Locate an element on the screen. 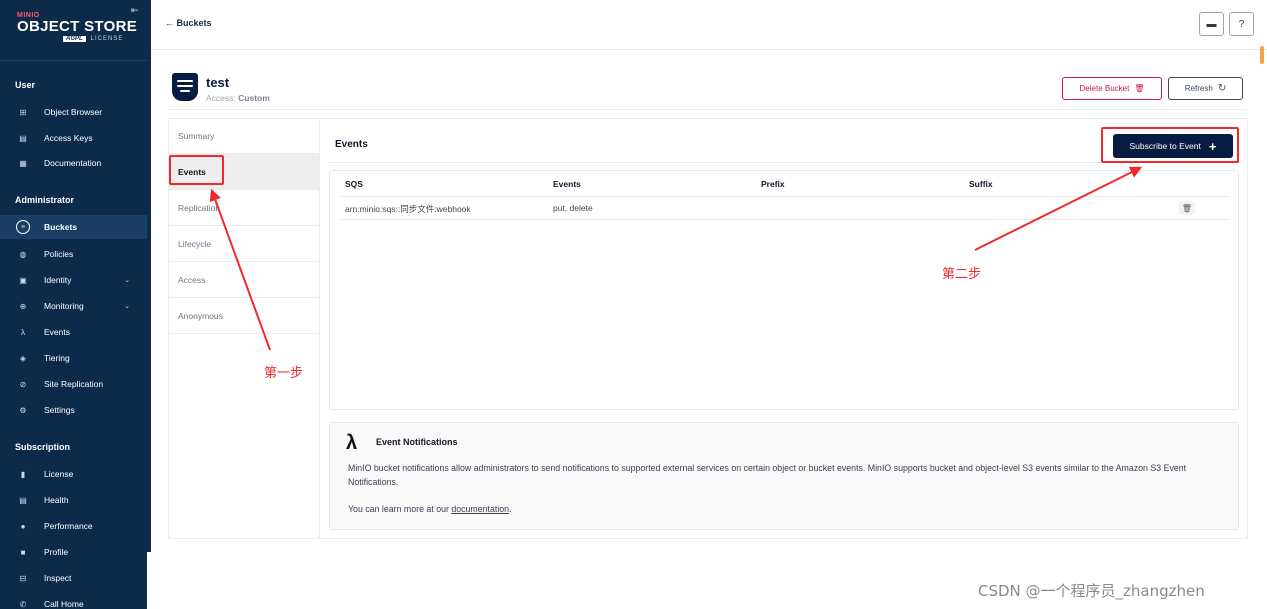 The height and width of the screenshot is (609, 1267). annotation-step-one: 第一步 is located at coordinates (284, 373).